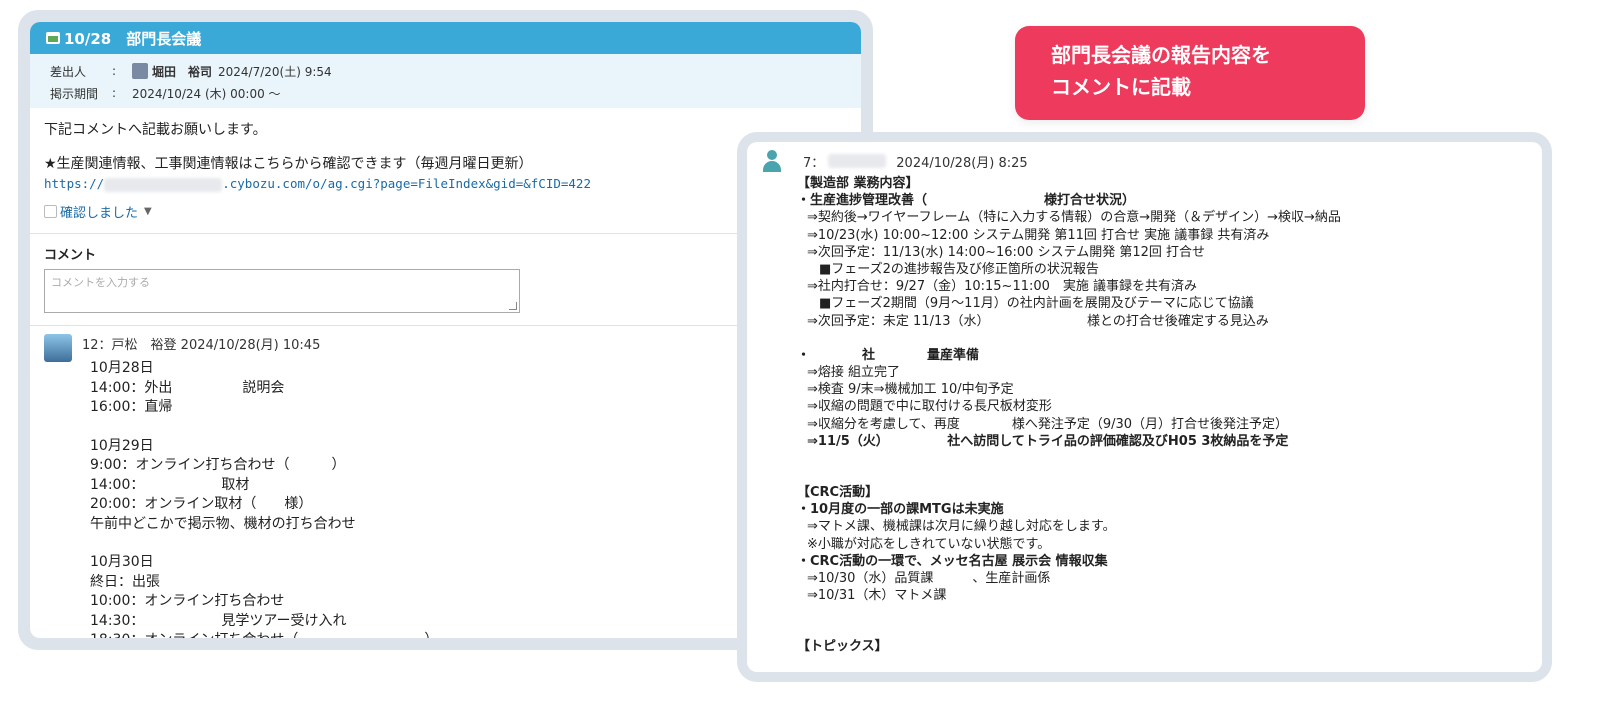 The height and width of the screenshot is (707, 1600). I want to click on callout-line: コメントに記載, so click(1121, 87).